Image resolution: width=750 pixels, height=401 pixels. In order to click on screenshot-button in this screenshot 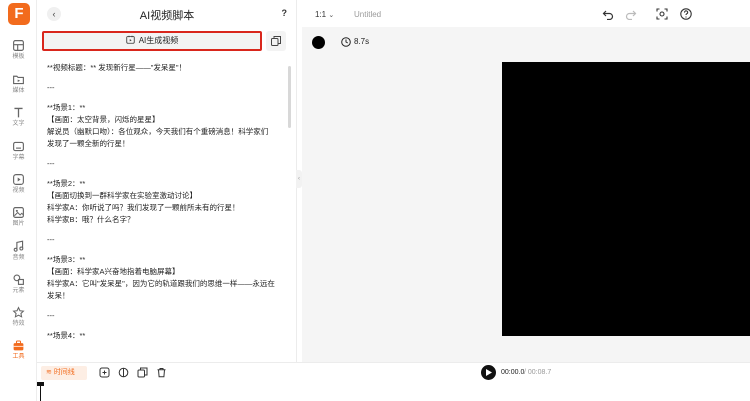, I will do `click(662, 14)`.